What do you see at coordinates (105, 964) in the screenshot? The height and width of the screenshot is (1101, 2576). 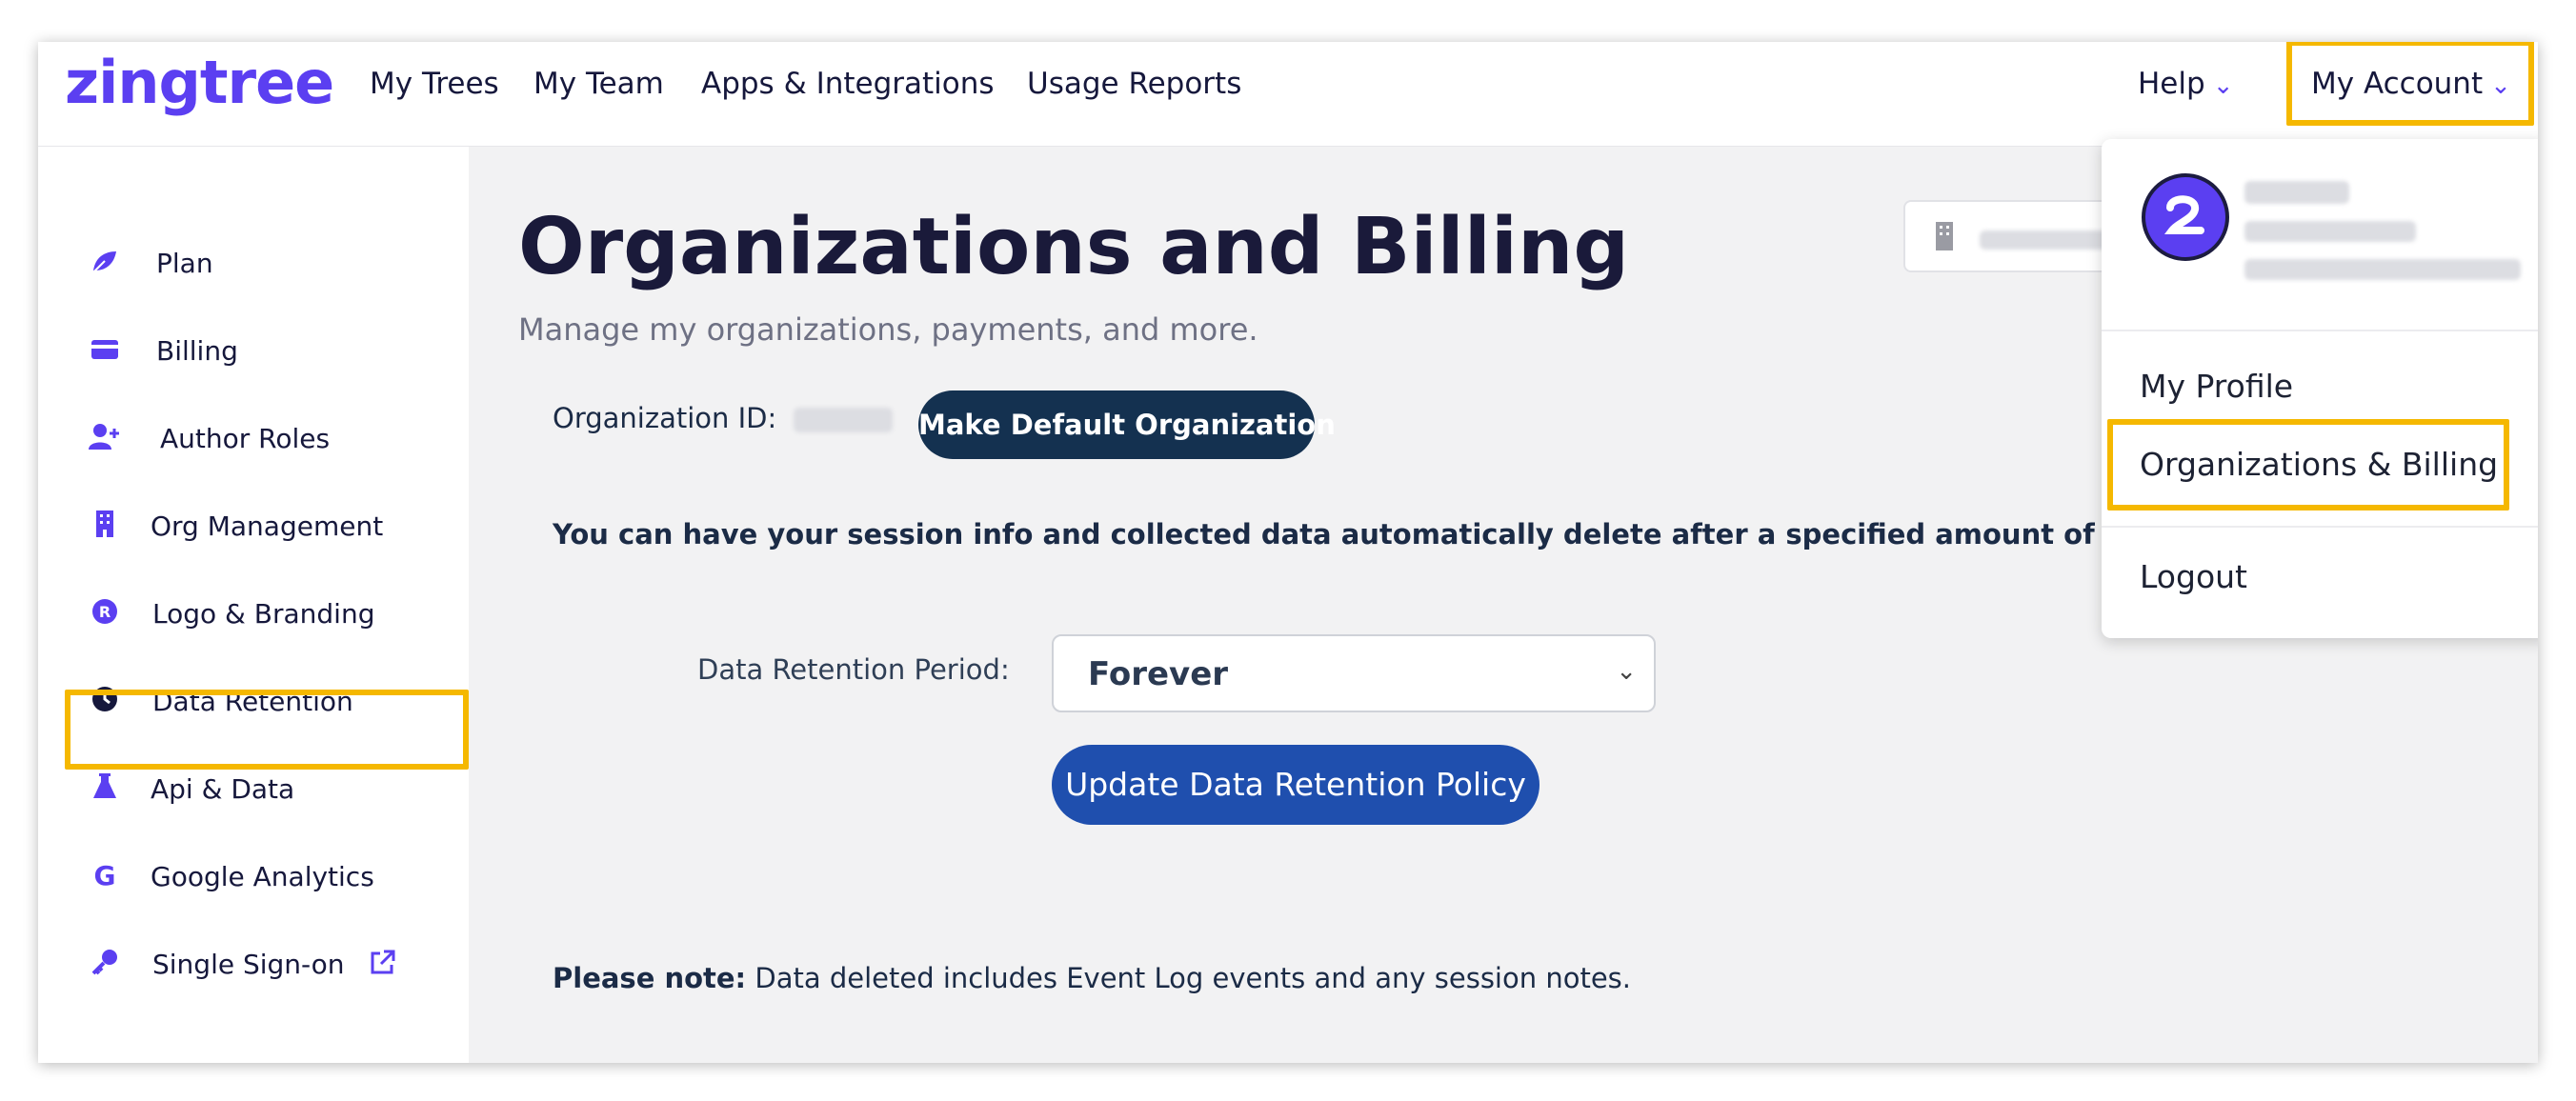 I see `key-icon` at bounding box center [105, 964].